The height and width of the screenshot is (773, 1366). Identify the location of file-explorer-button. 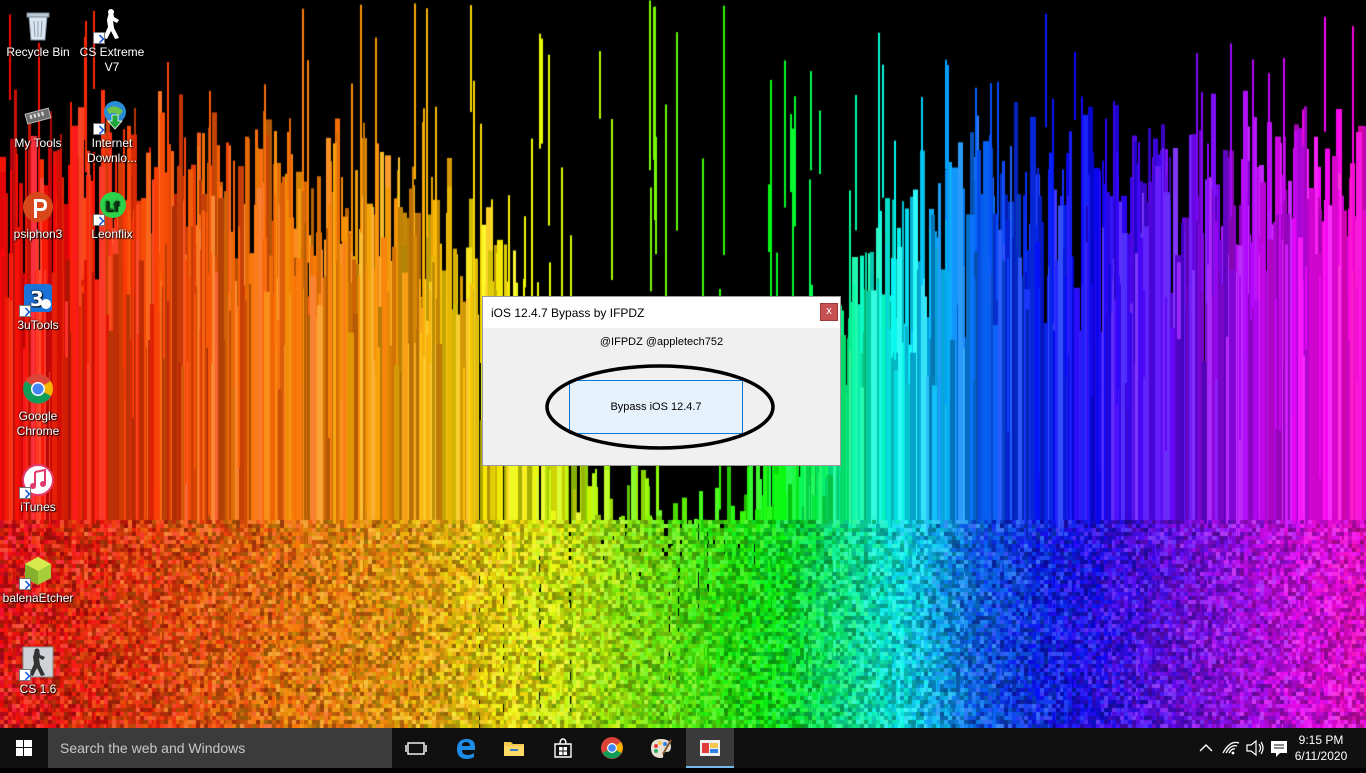
(514, 748).